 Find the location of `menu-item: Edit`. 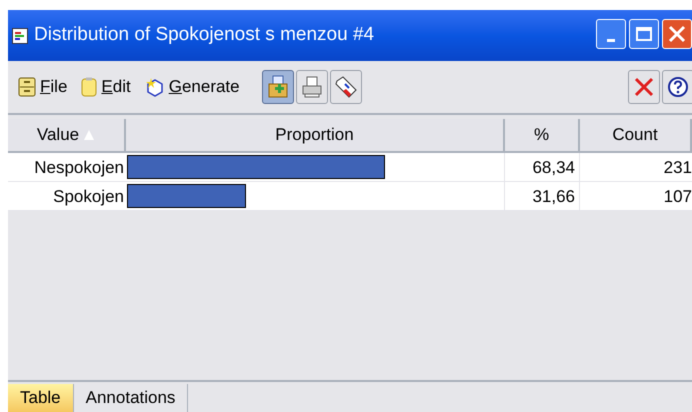

menu-item: Edit is located at coordinates (106, 87).